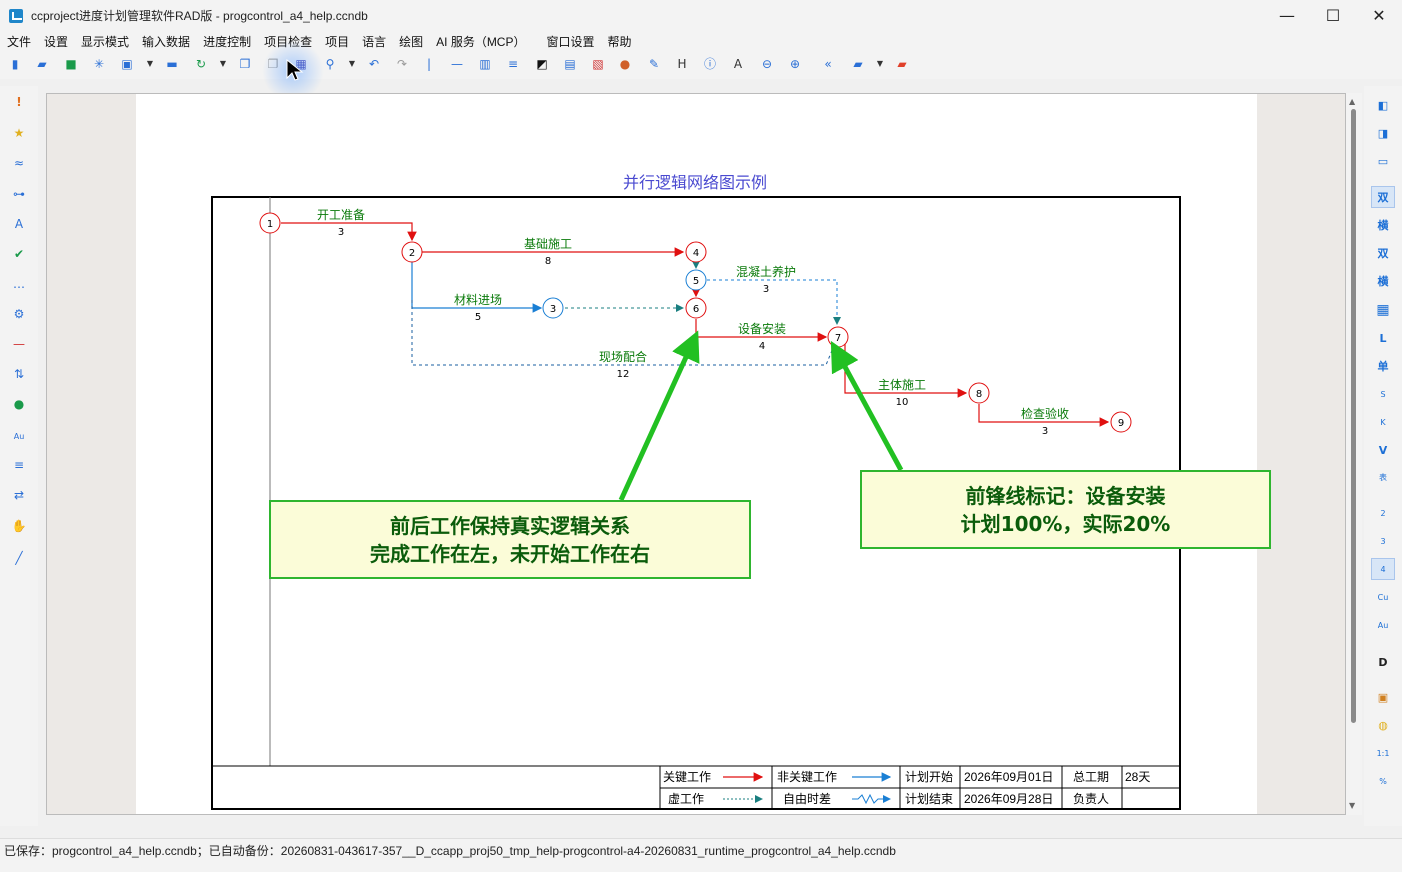 The height and width of the screenshot is (872, 1402). I want to click on callout-right-line2: 计划100%，实际20%, so click(1065, 523).